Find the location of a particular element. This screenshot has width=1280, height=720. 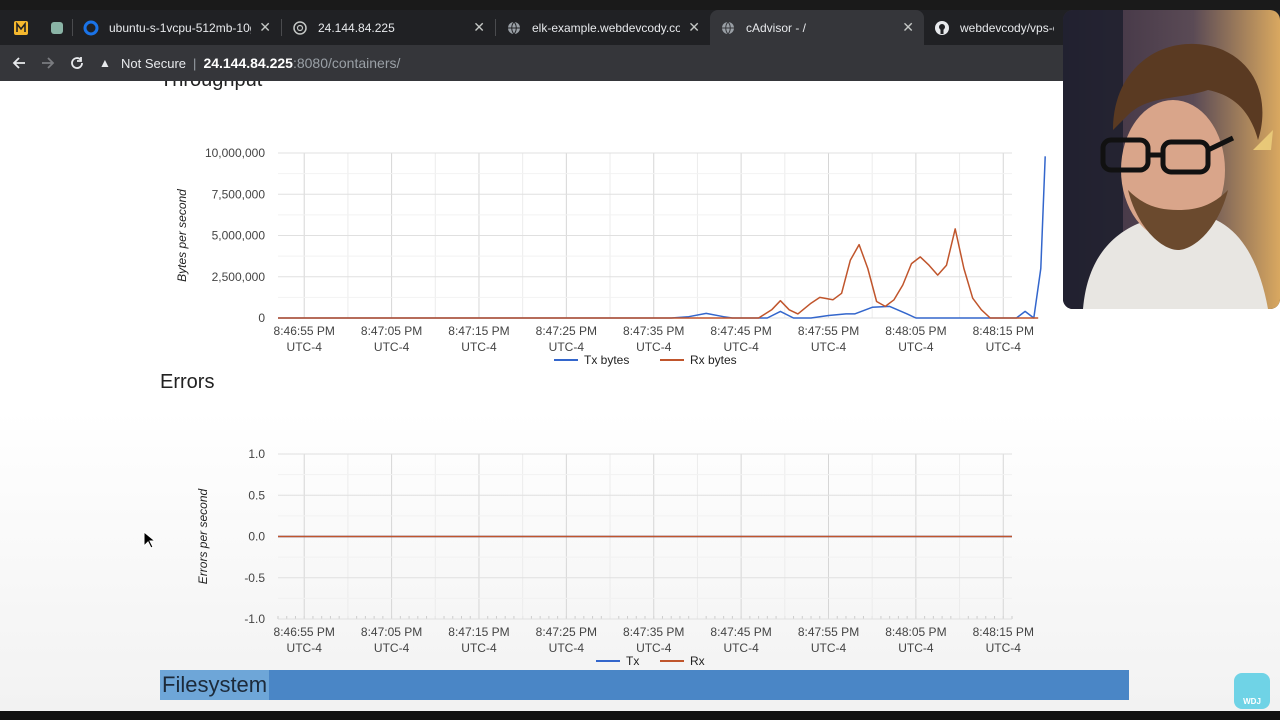

filesystem-heading: Filesystem is located at coordinates (215, 685).